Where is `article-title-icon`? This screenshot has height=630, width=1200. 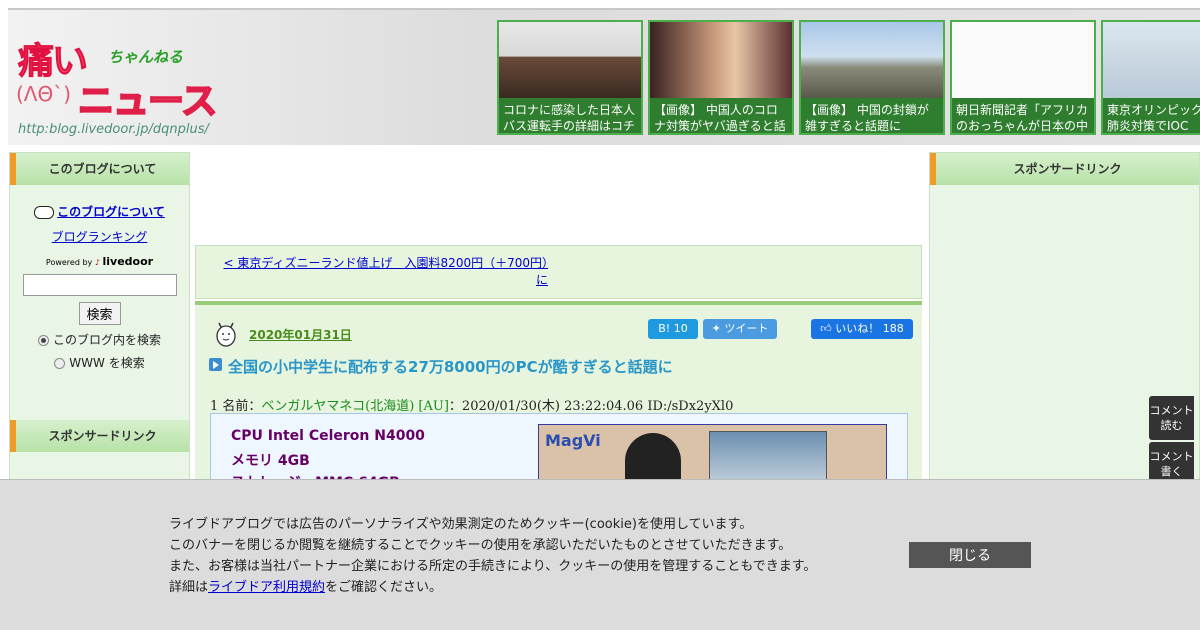 article-title-icon is located at coordinates (215, 364).